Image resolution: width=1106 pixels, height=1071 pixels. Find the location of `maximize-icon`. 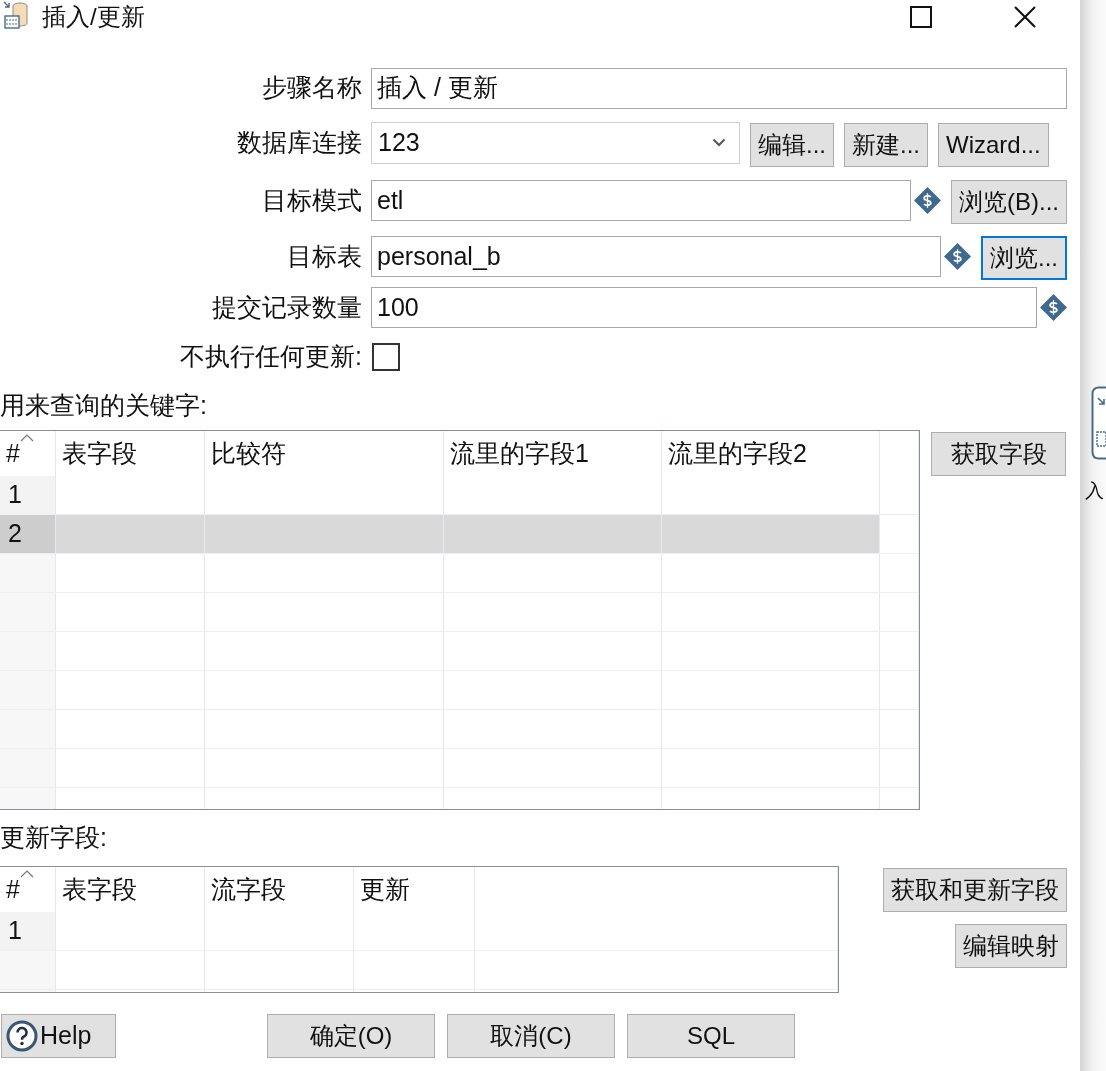

maximize-icon is located at coordinates (921, 17).